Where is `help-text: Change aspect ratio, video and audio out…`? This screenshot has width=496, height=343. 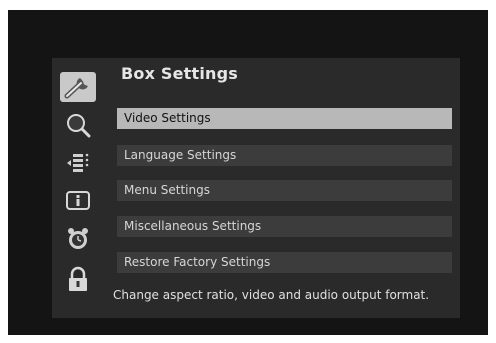 help-text: Change aspect ratio, video and audio out… is located at coordinates (271, 295).